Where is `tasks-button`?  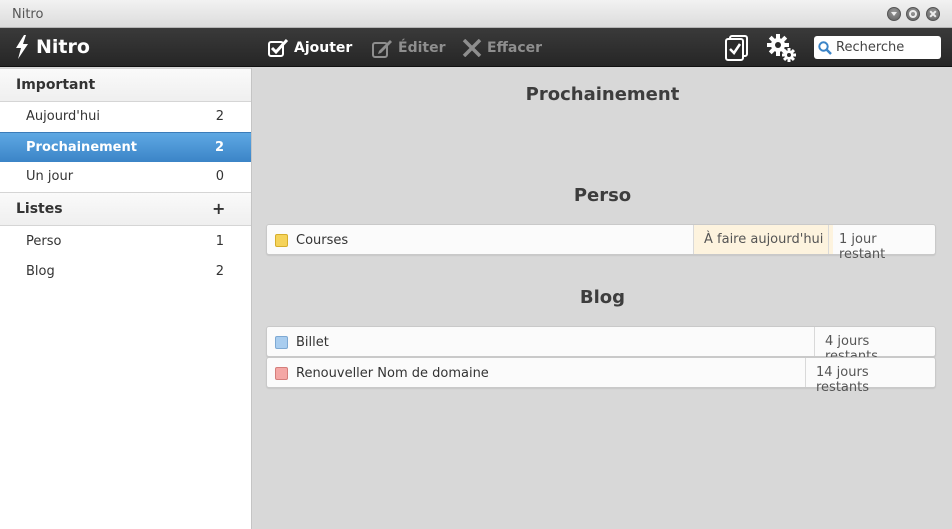 tasks-button is located at coordinates (737, 50).